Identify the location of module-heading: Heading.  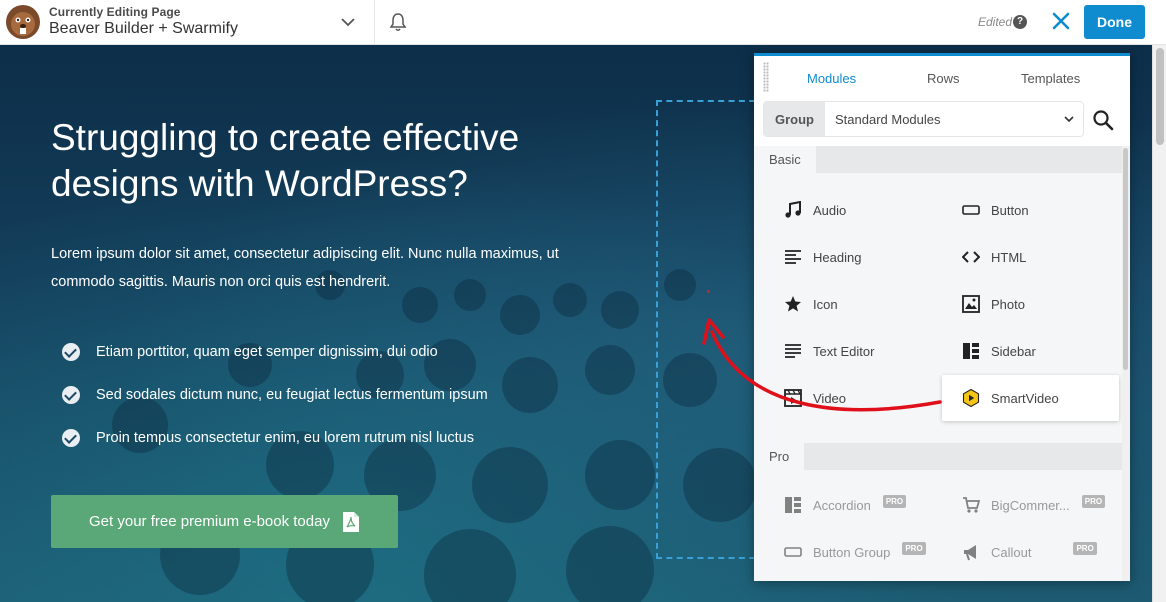
(842, 257).